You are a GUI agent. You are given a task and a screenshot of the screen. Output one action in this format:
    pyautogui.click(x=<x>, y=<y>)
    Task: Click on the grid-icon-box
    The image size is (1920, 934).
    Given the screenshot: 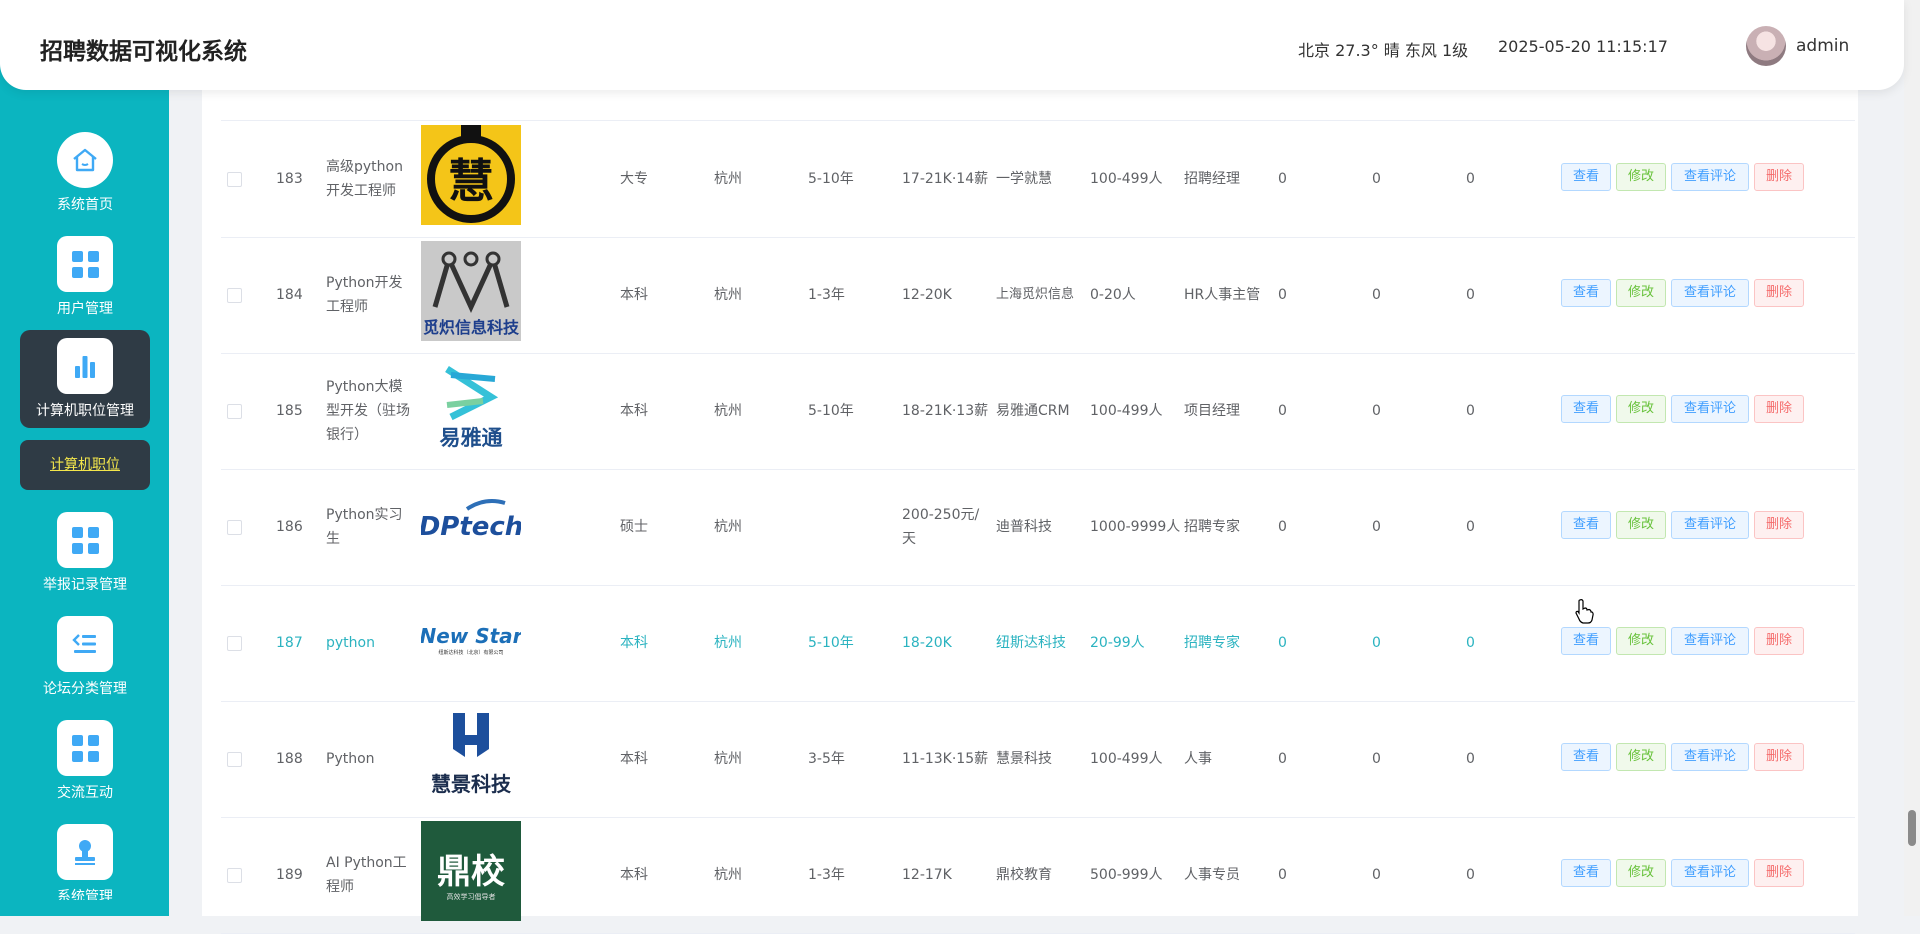 What is the action you would take?
    pyautogui.click(x=85, y=264)
    